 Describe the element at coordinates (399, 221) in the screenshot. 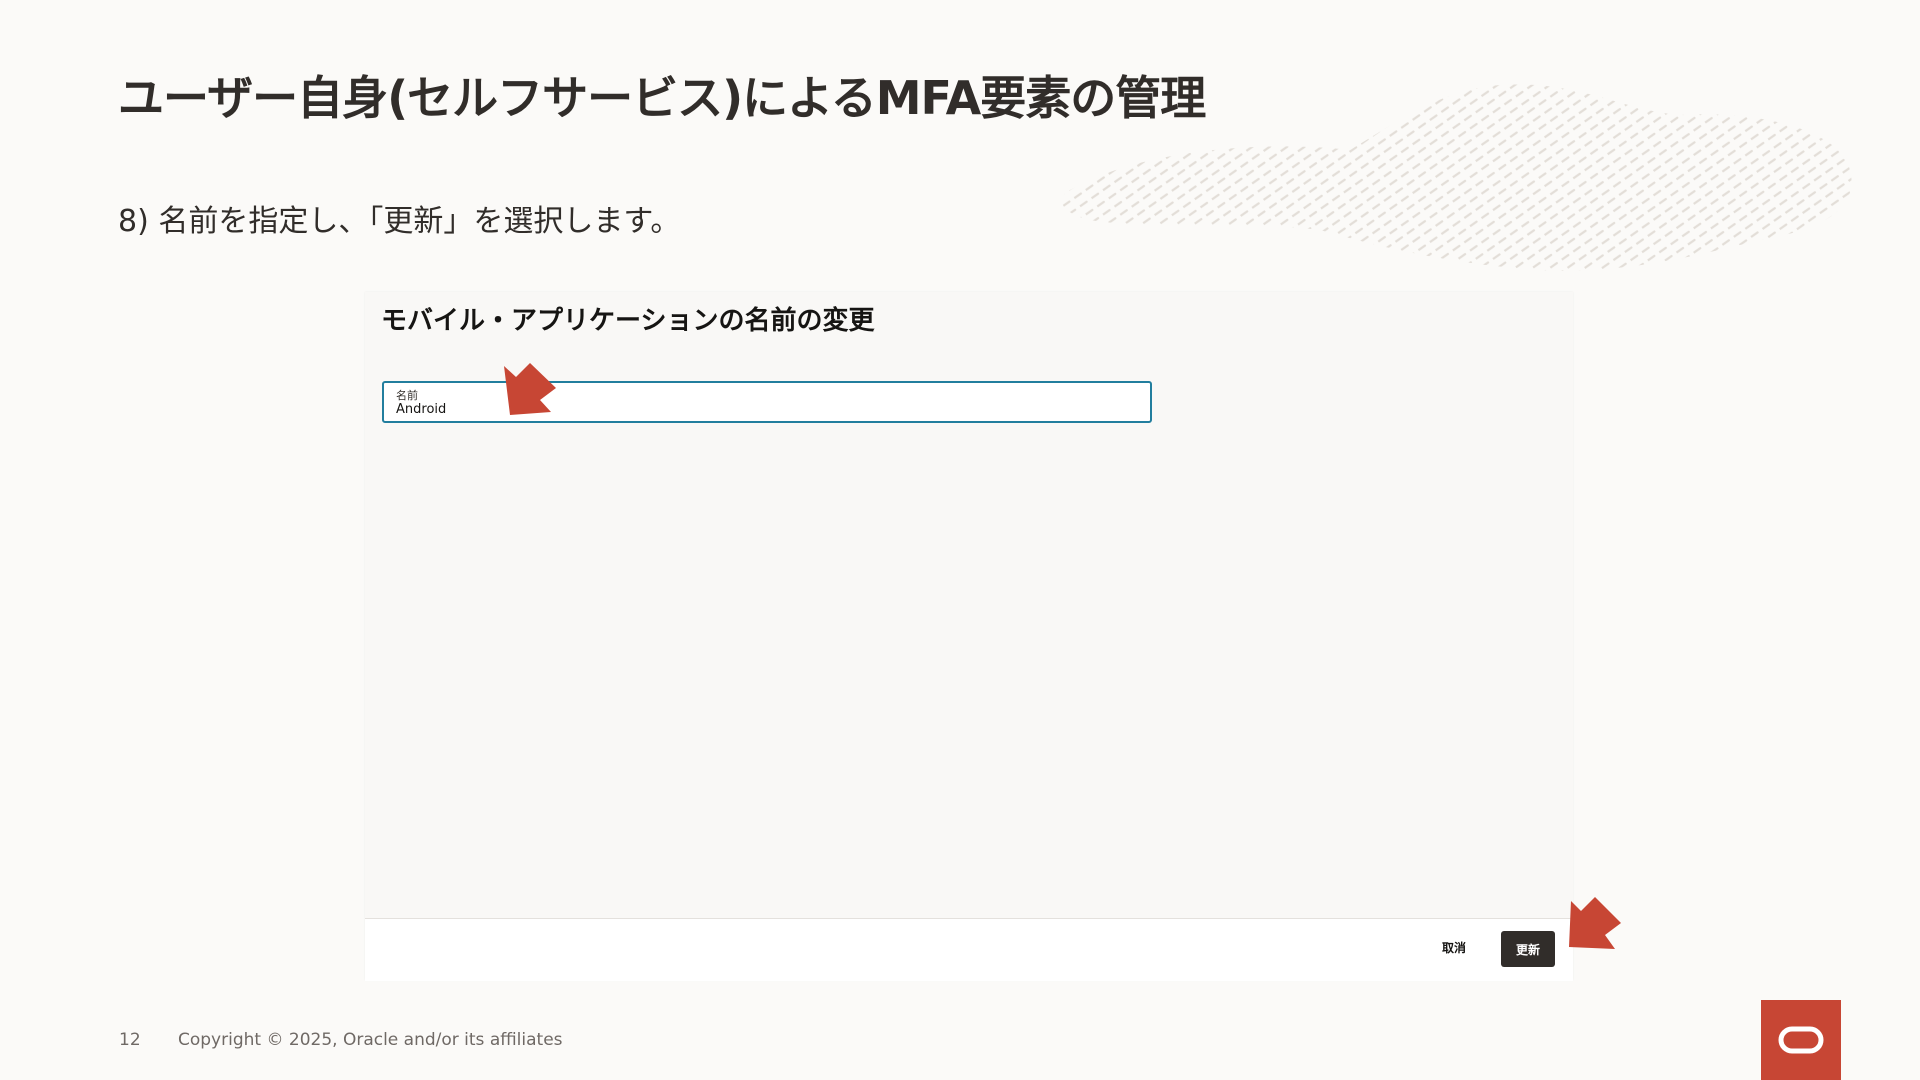

I see `step-instruction: 8) 名前を指定し、「更新」を選択します。` at that location.